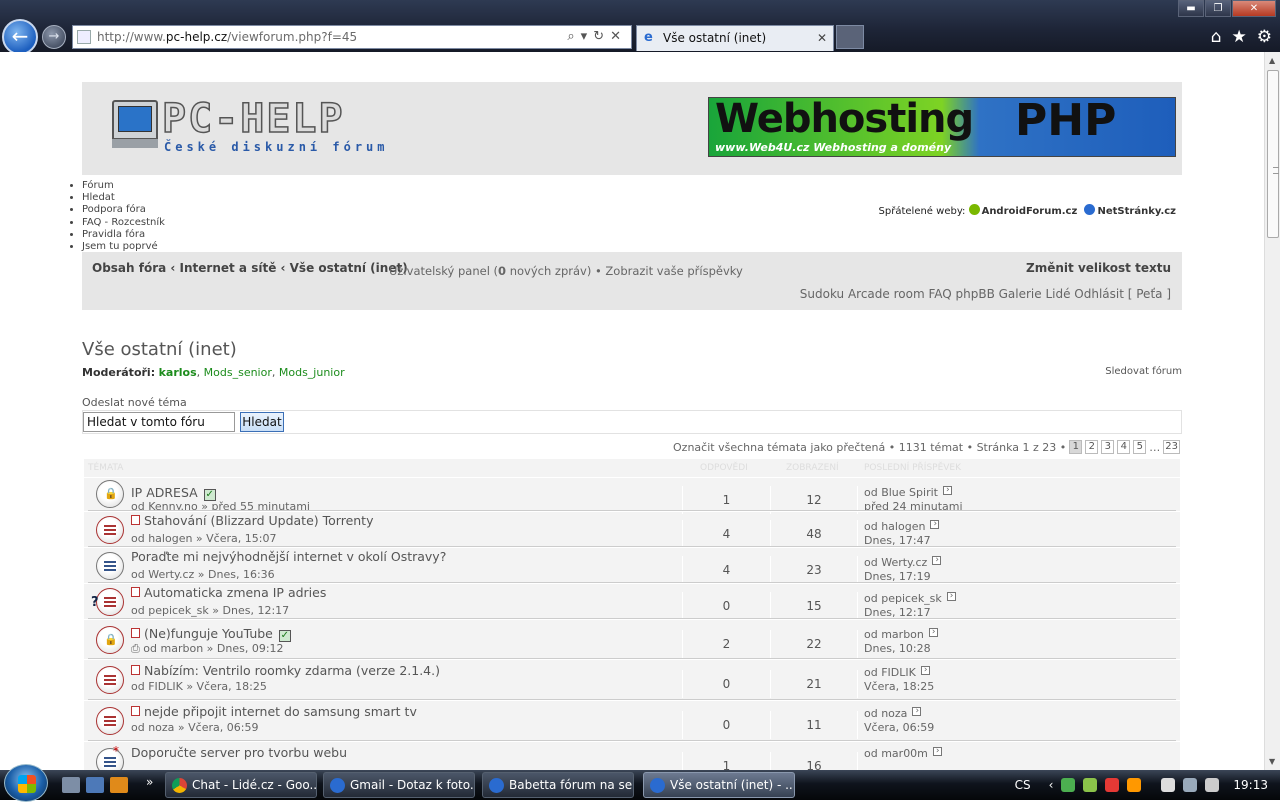 The image size is (1280, 802). Describe the element at coordinates (71, 785) in the screenshot. I see `show-desktop-icon` at that location.